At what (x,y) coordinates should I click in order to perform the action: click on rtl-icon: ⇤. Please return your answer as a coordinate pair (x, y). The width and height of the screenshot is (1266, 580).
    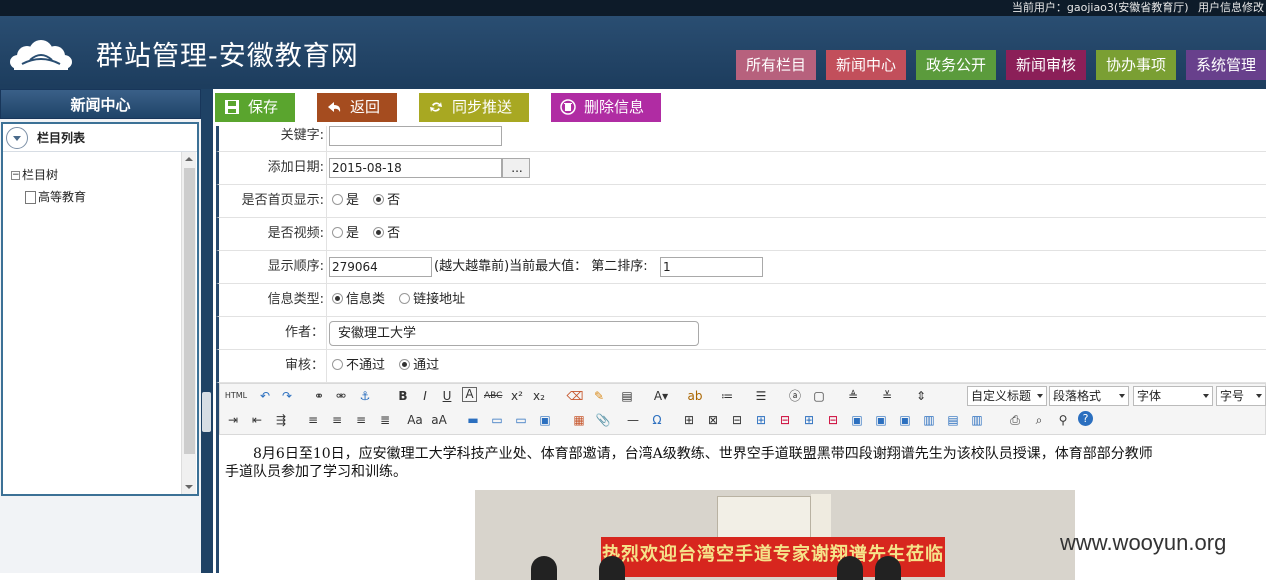
    Looking at the image, I should click on (257, 420).